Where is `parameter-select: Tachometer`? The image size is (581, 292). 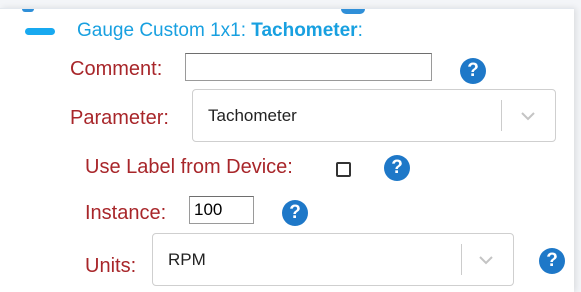
parameter-select: Tachometer is located at coordinates (374, 115).